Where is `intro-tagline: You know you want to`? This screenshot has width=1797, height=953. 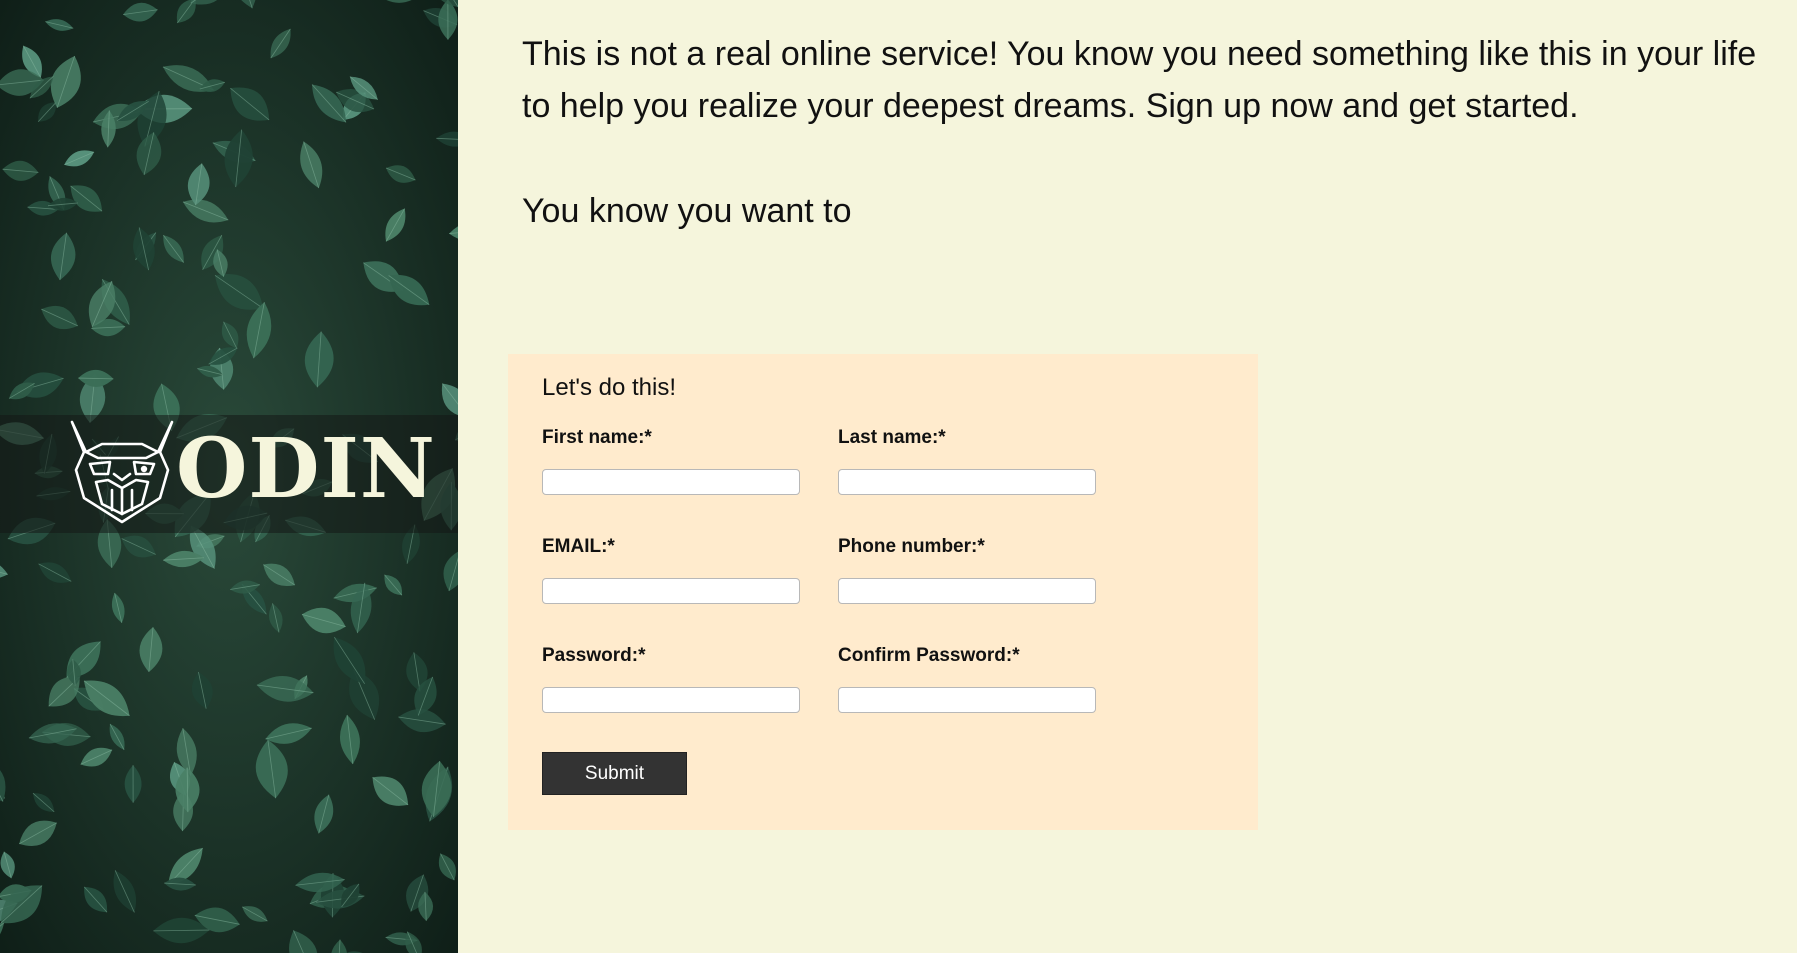 intro-tagline: You know you want to is located at coordinates (687, 211).